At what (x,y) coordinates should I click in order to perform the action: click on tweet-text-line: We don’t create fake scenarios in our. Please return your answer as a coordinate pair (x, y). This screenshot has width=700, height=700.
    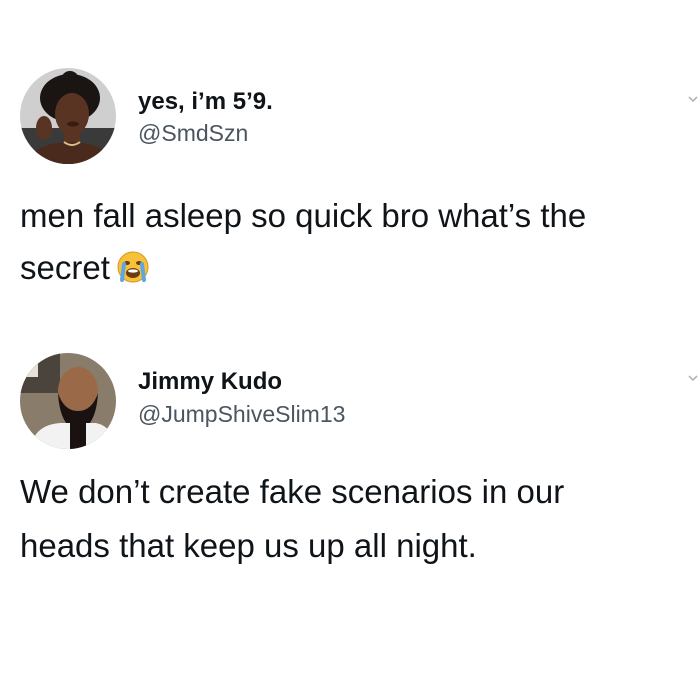
    Looking at the image, I should click on (292, 491).